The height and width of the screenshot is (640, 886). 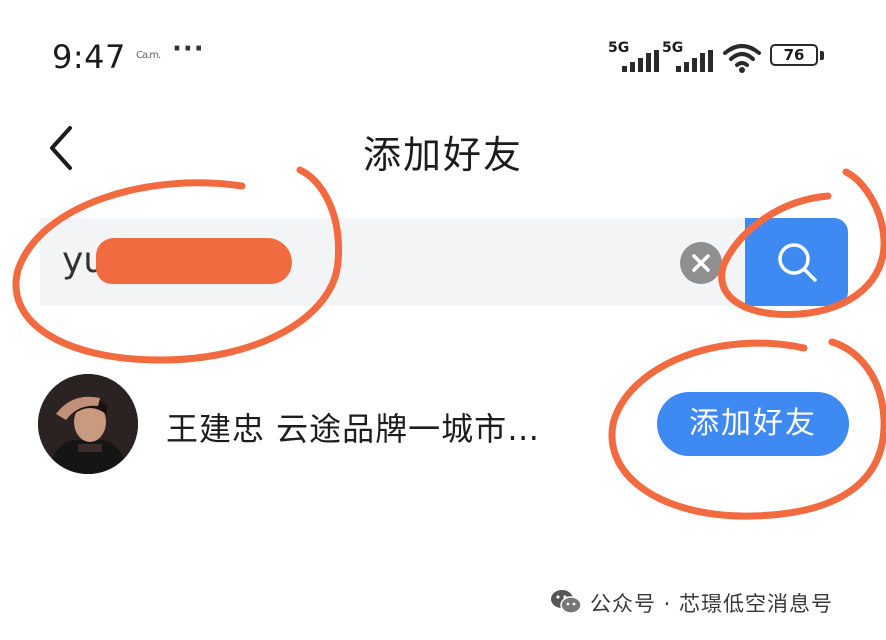 I want to click on add-friend-button: 添加好友, so click(x=753, y=424).